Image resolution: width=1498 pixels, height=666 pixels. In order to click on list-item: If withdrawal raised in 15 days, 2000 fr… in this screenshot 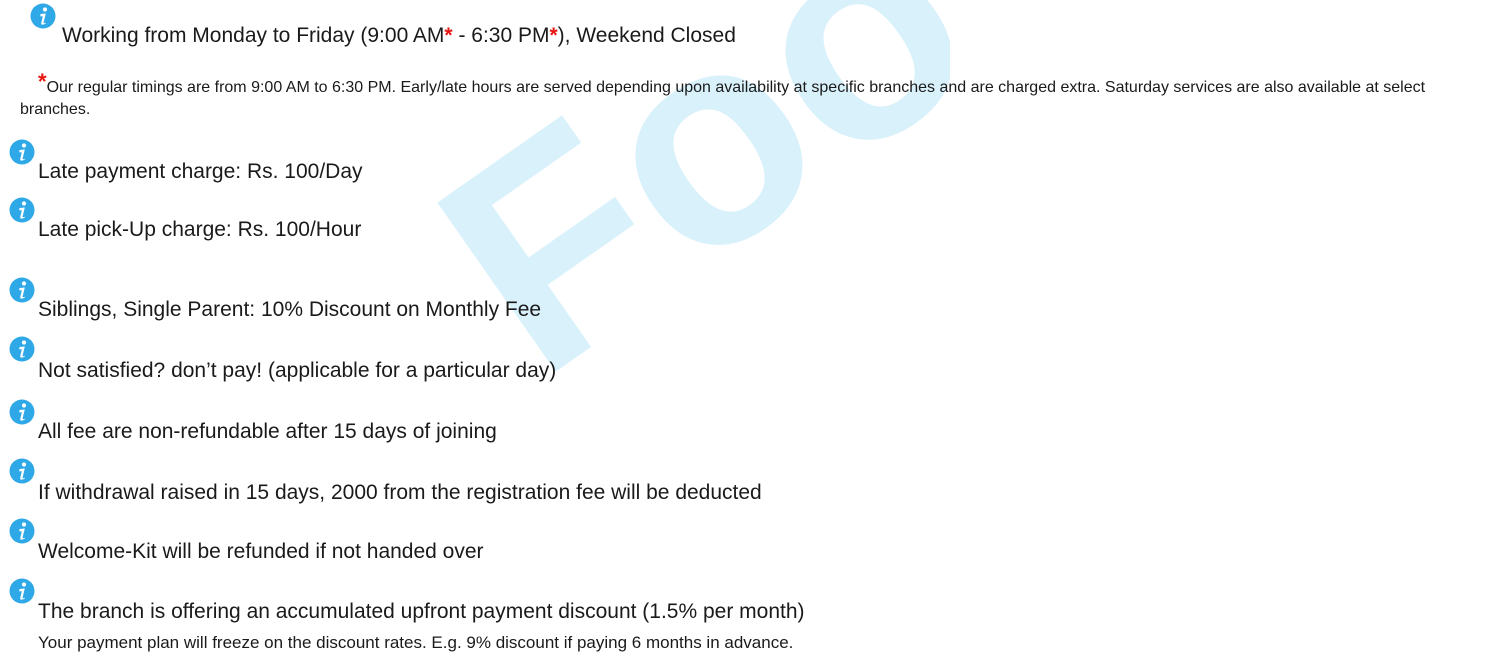, I will do `click(400, 492)`.